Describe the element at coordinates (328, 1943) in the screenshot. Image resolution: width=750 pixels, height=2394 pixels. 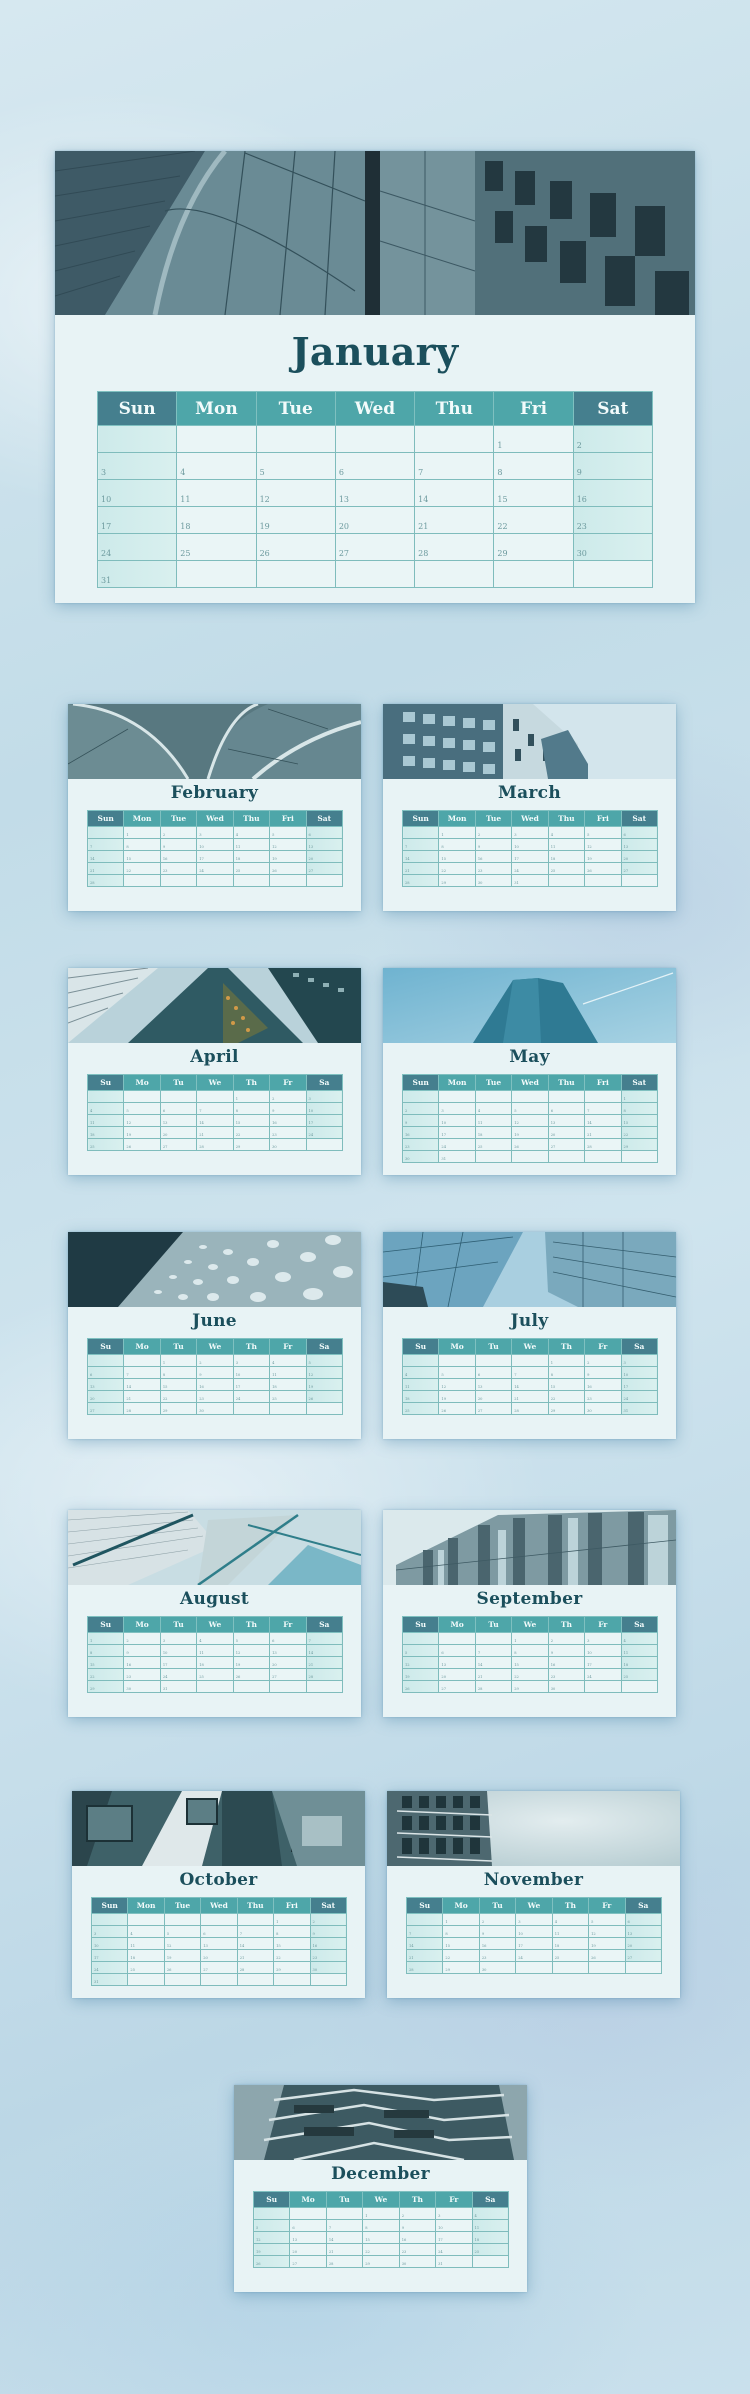
I see `day-cell: 16` at that location.